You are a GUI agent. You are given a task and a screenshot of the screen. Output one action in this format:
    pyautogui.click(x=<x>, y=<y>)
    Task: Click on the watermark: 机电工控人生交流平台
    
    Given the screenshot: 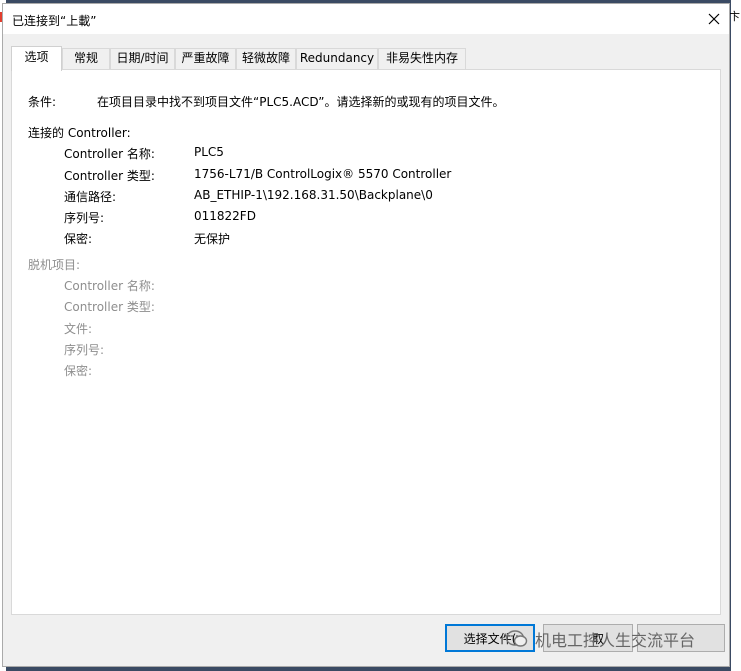 What is the action you would take?
    pyautogui.click(x=600, y=639)
    